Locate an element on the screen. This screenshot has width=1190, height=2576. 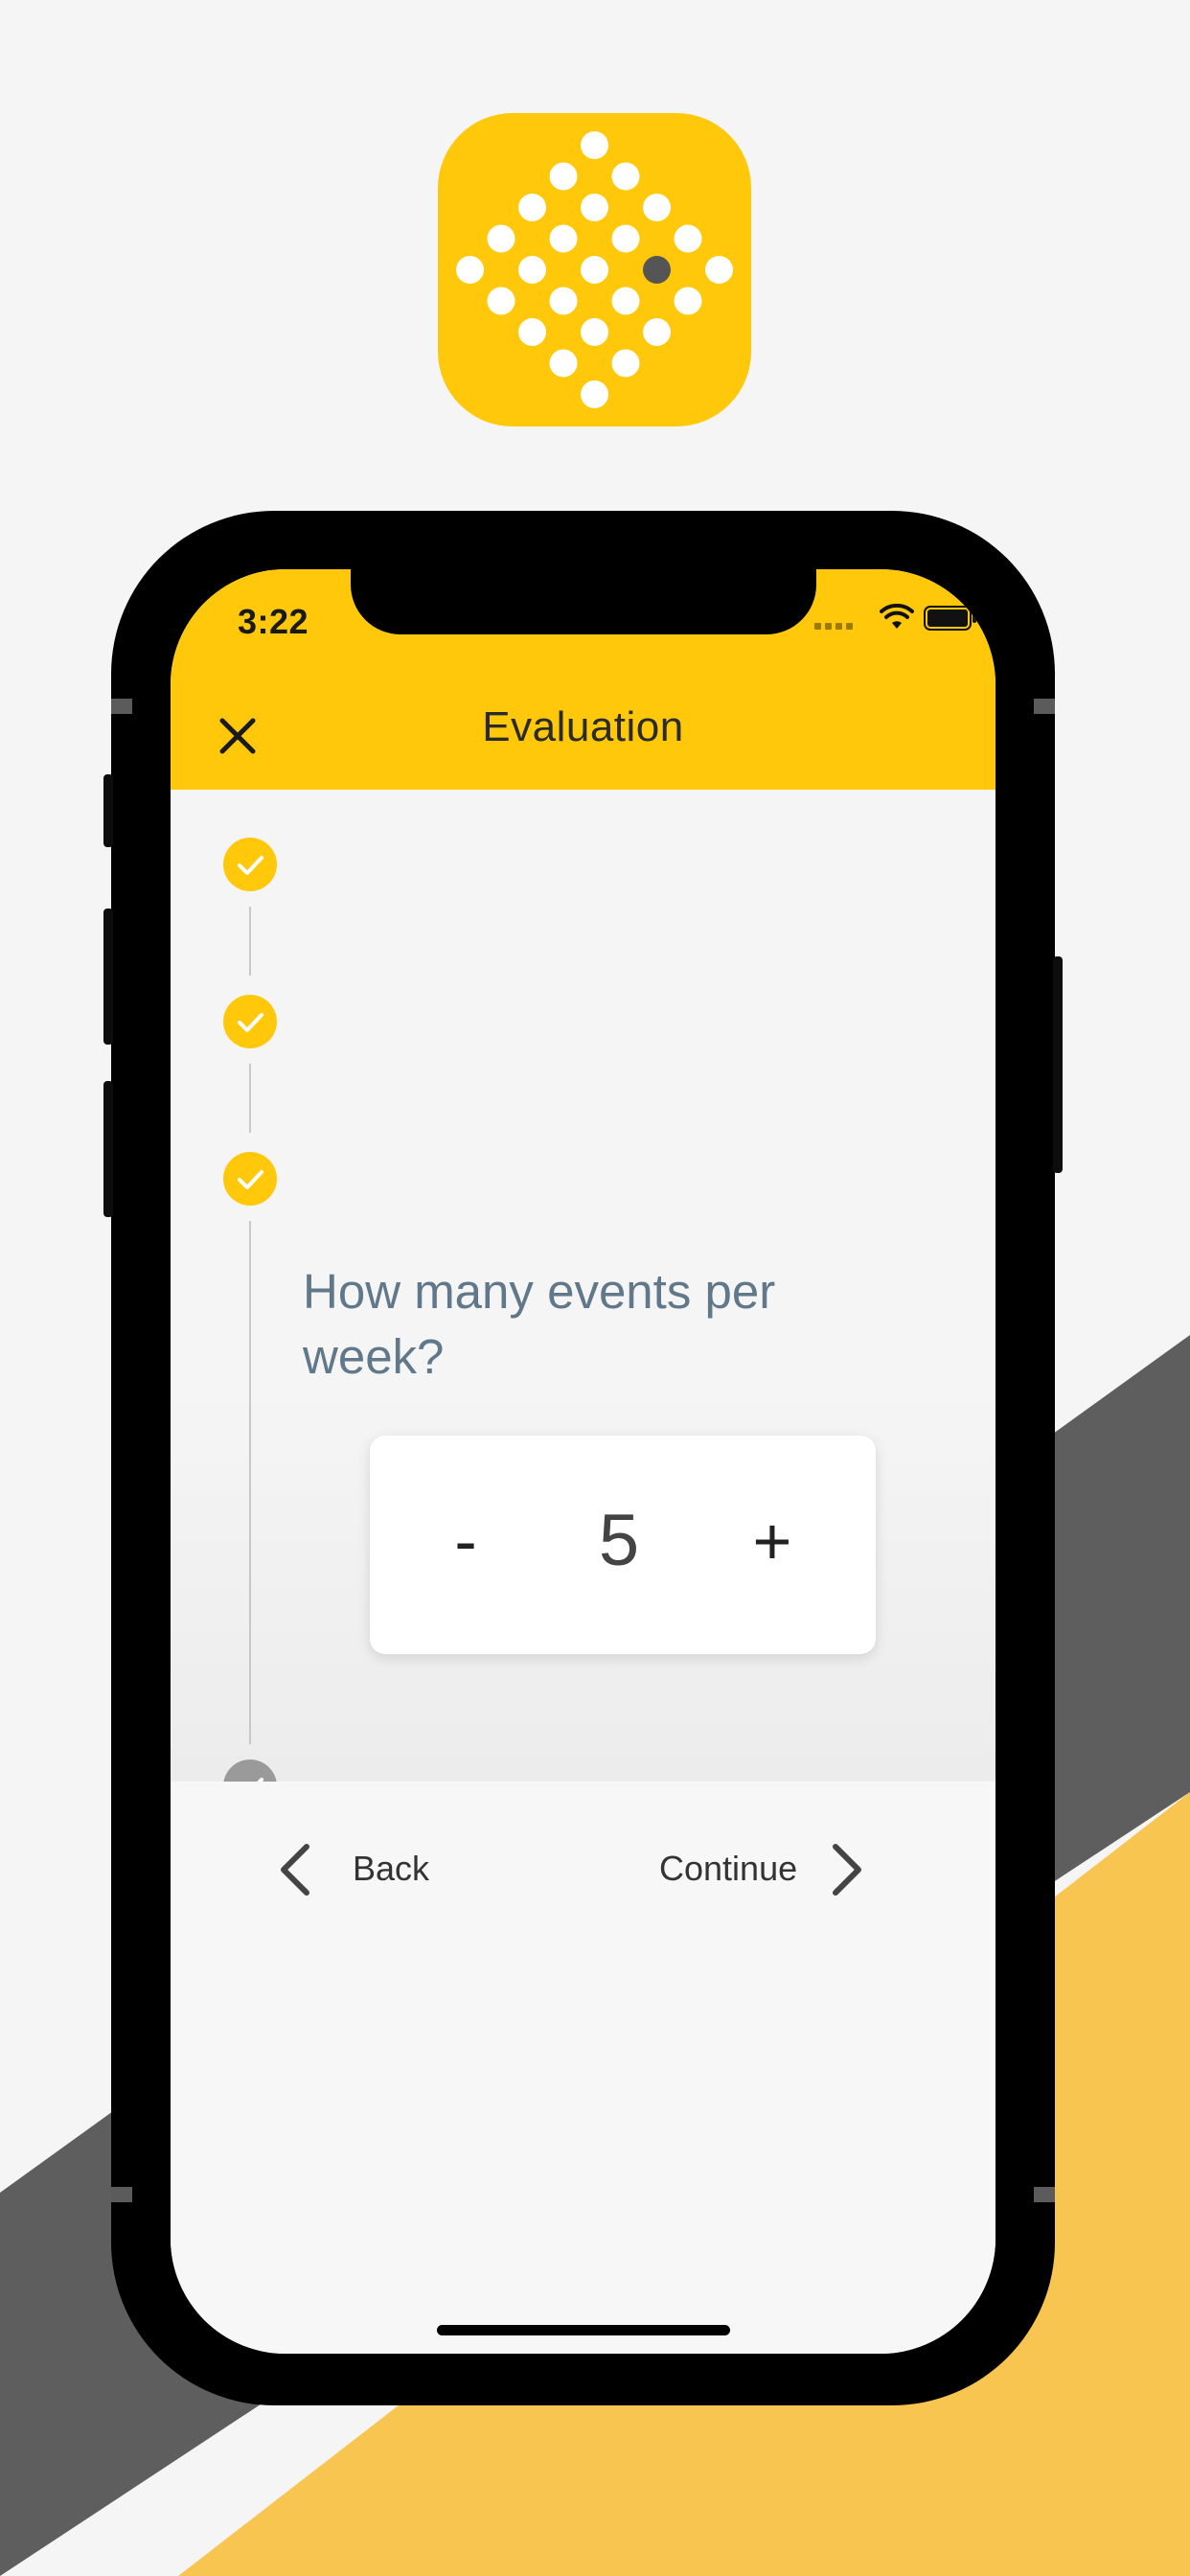
signal-icon is located at coordinates (836, 625).